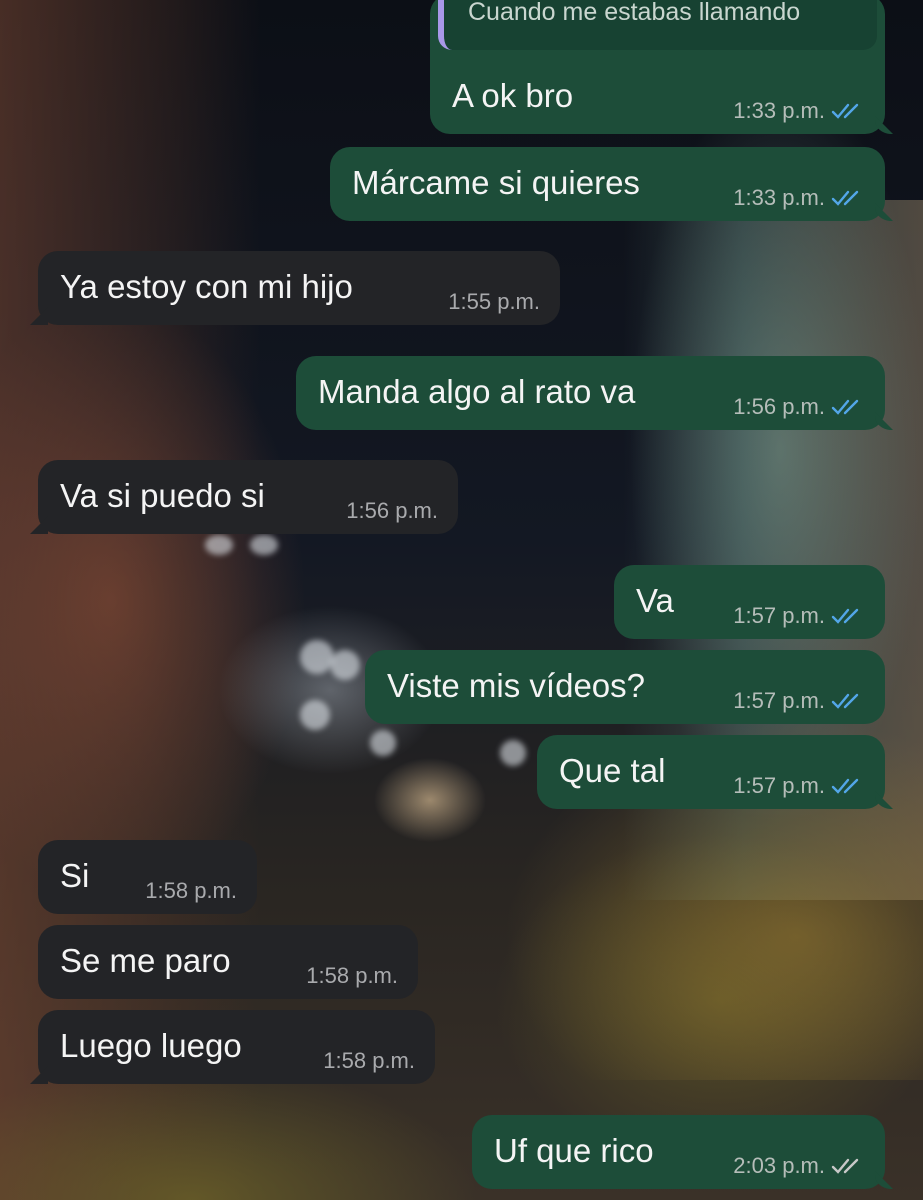  Describe the element at coordinates (655, 600) in the screenshot. I see `message-text: Va` at that location.